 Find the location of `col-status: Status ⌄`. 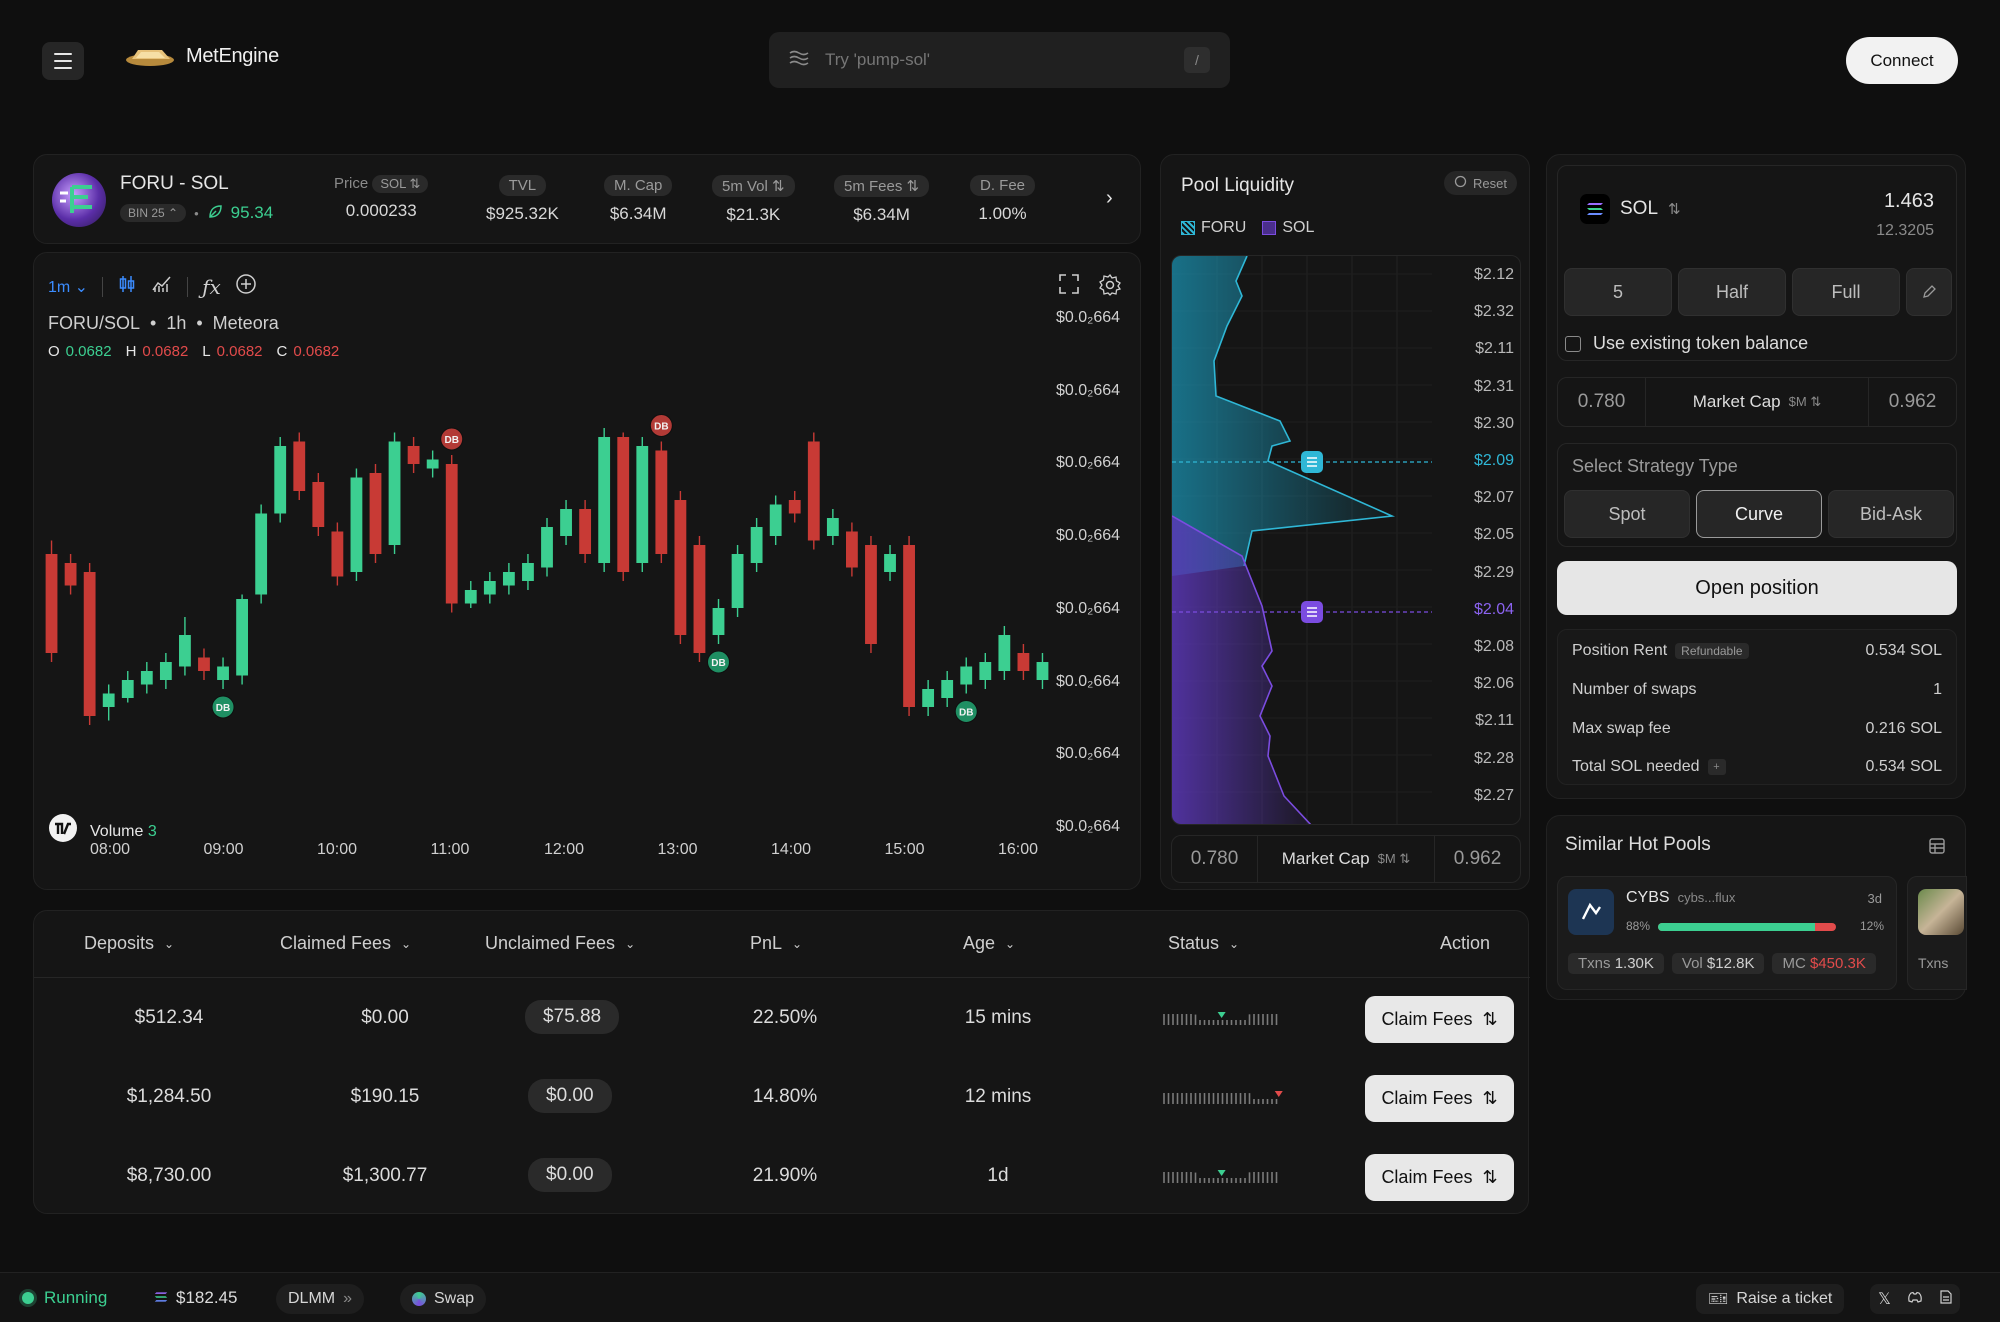

col-status: Status ⌄ is located at coordinates (1203, 943).